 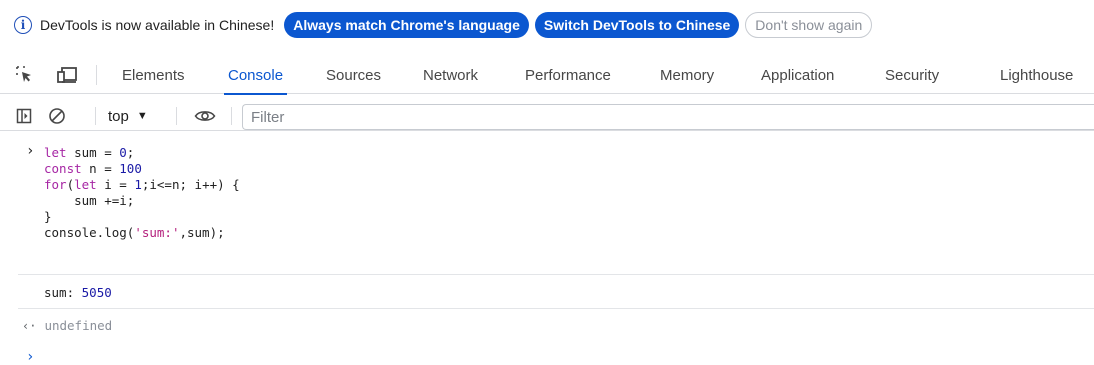 What do you see at coordinates (96, 292) in the screenshot?
I see `log-output-value: 5050` at bounding box center [96, 292].